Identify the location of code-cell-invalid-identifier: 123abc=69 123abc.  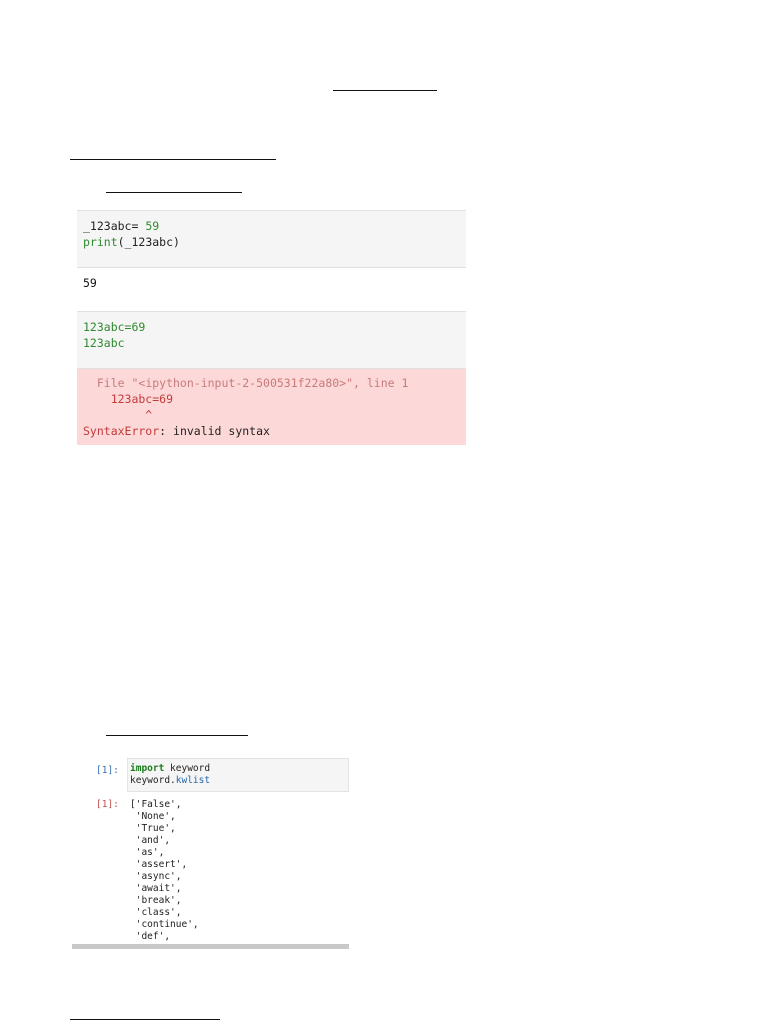
(271, 340).